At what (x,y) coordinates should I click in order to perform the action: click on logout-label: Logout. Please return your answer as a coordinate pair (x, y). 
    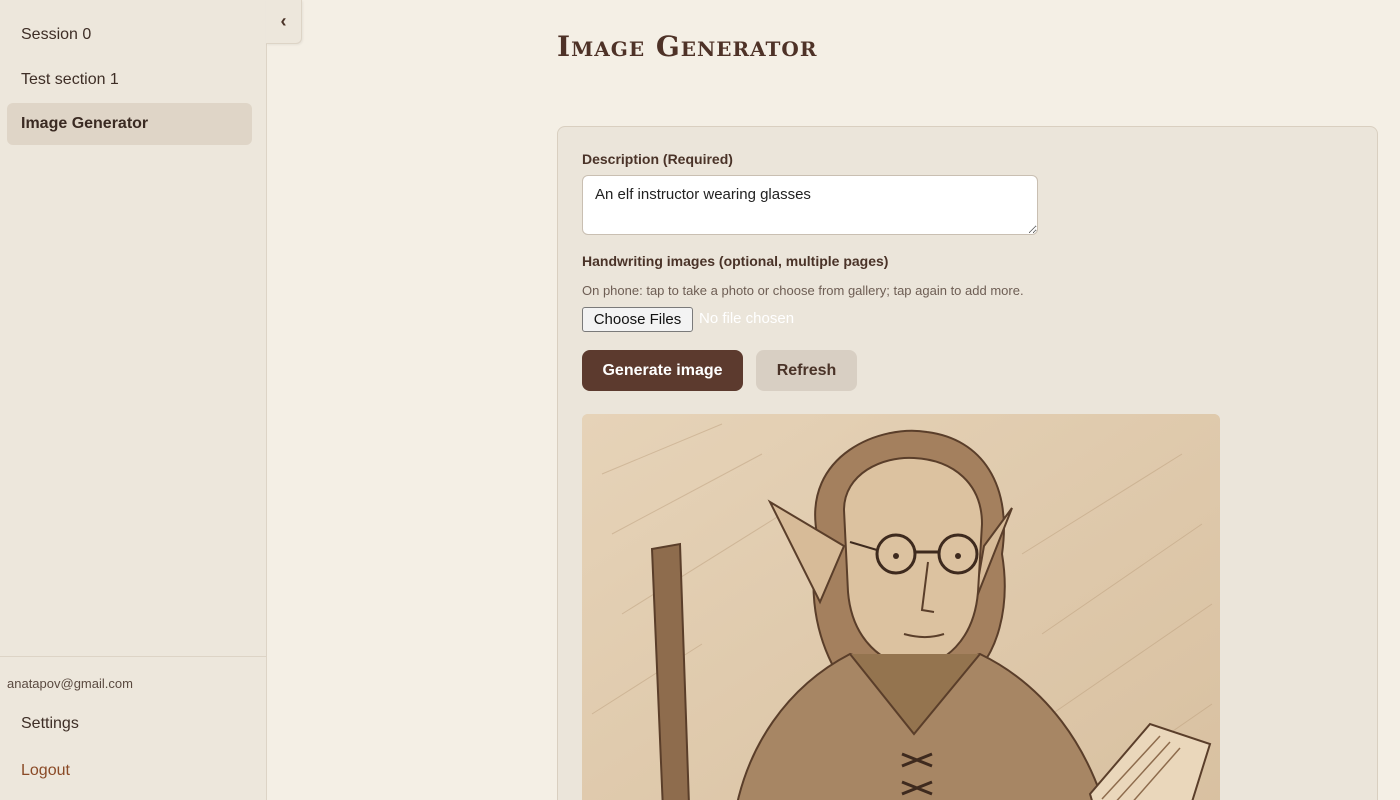
    Looking at the image, I should click on (45, 770).